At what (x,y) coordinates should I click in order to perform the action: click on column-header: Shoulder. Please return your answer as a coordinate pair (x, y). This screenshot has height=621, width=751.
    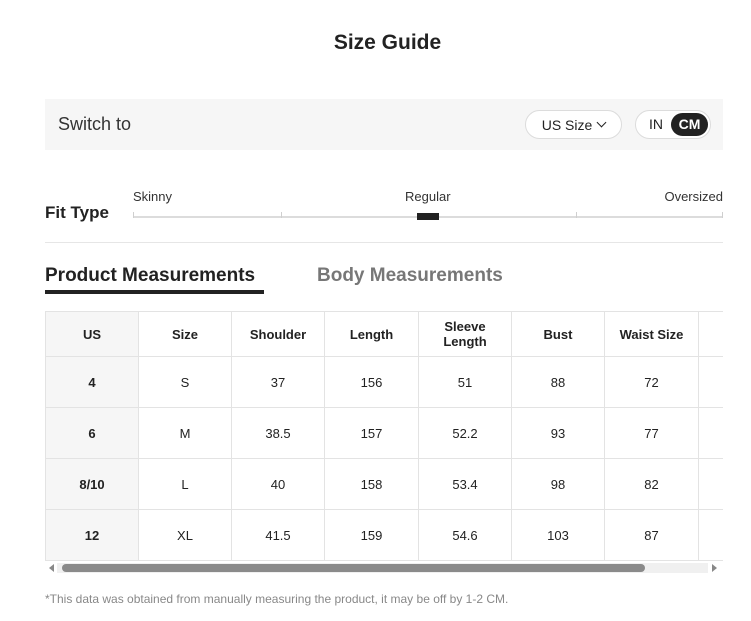
    Looking at the image, I should click on (278, 334).